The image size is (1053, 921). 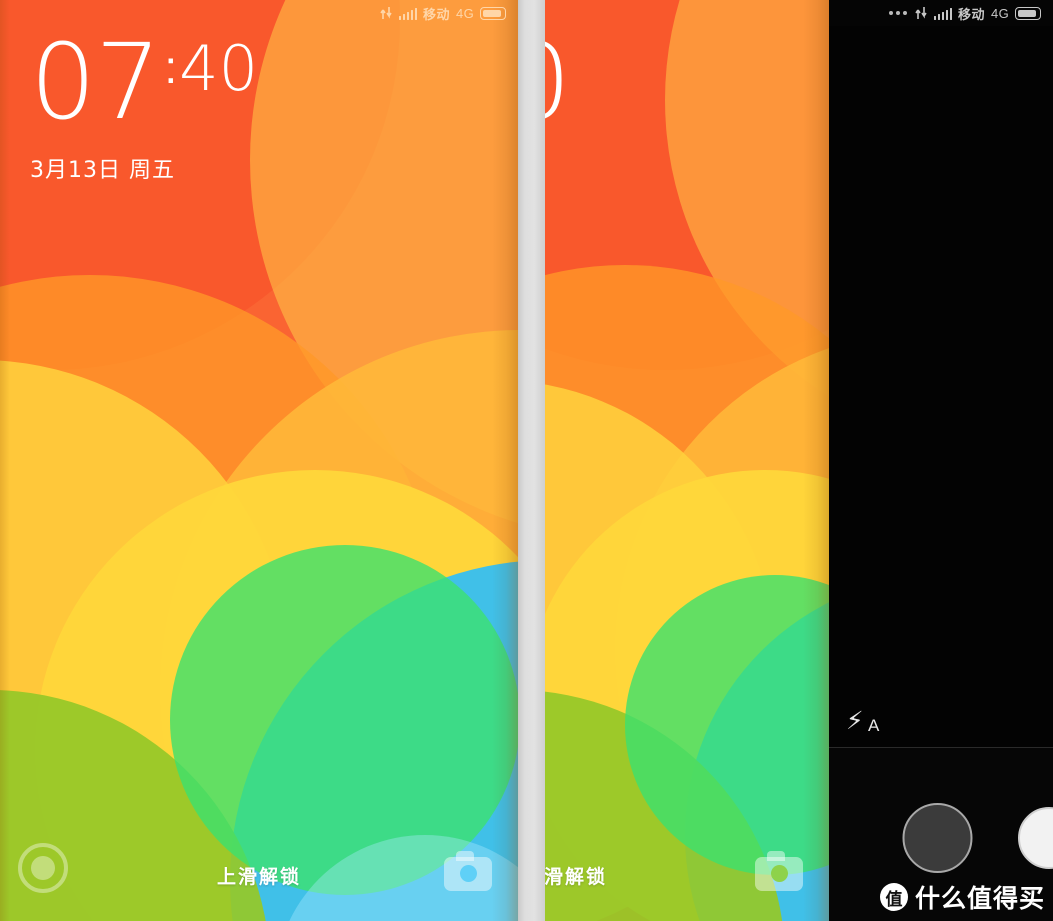 What do you see at coordinates (897, 13) in the screenshot?
I see `more-dots-icon` at bounding box center [897, 13].